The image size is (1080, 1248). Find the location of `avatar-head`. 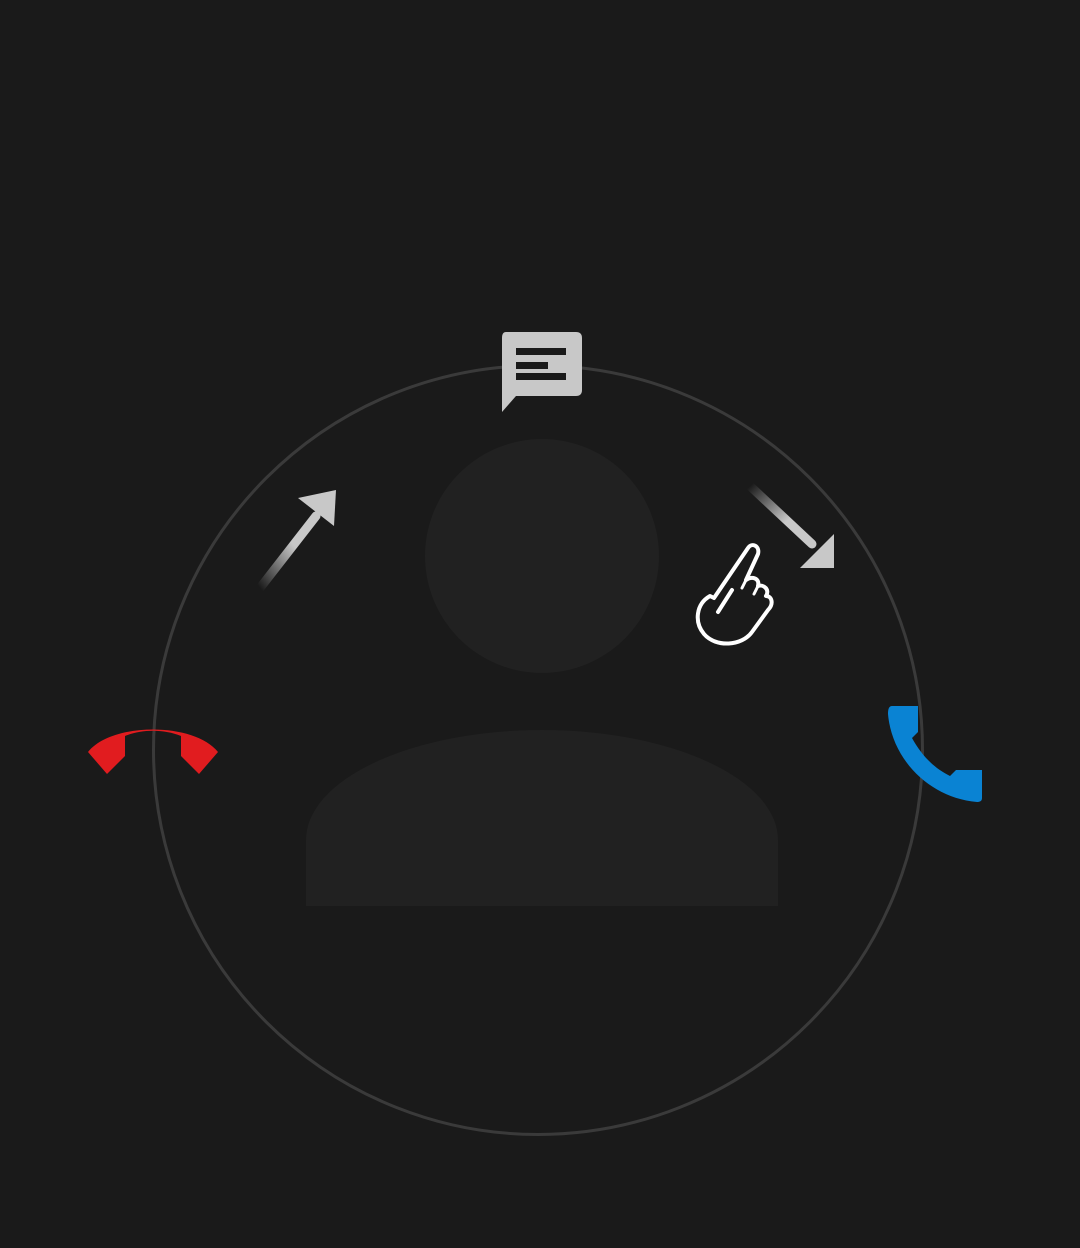

avatar-head is located at coordinates (542, 556).